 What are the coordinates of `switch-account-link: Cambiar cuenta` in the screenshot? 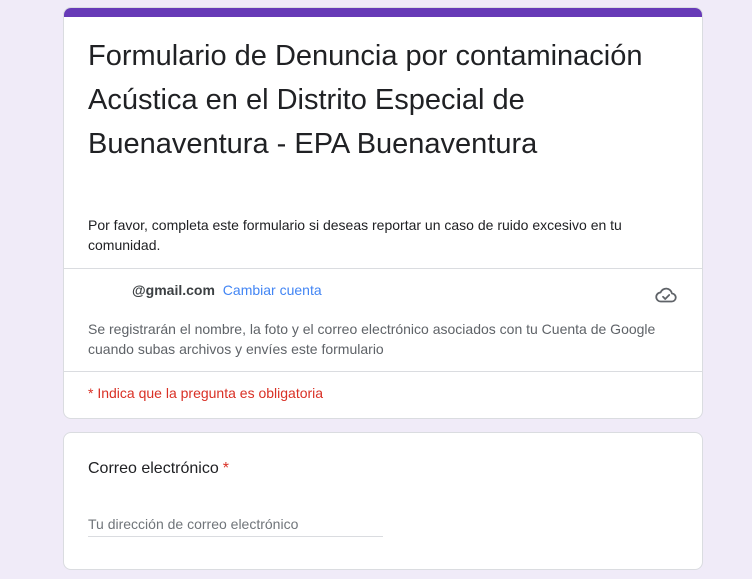 It's located at (272, 290).